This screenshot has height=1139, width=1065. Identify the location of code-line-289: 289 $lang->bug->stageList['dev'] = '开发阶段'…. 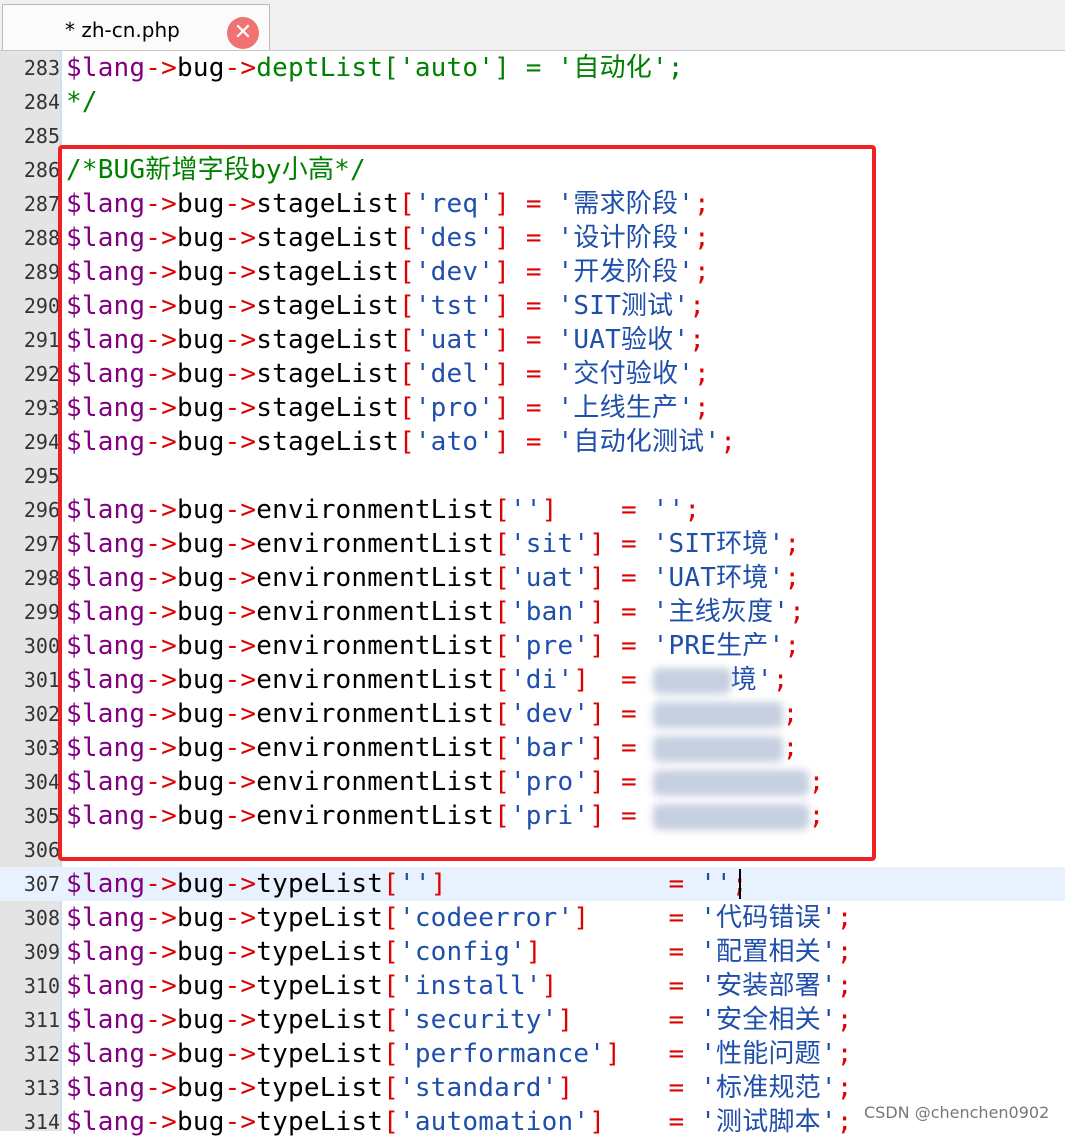
(532, 272).